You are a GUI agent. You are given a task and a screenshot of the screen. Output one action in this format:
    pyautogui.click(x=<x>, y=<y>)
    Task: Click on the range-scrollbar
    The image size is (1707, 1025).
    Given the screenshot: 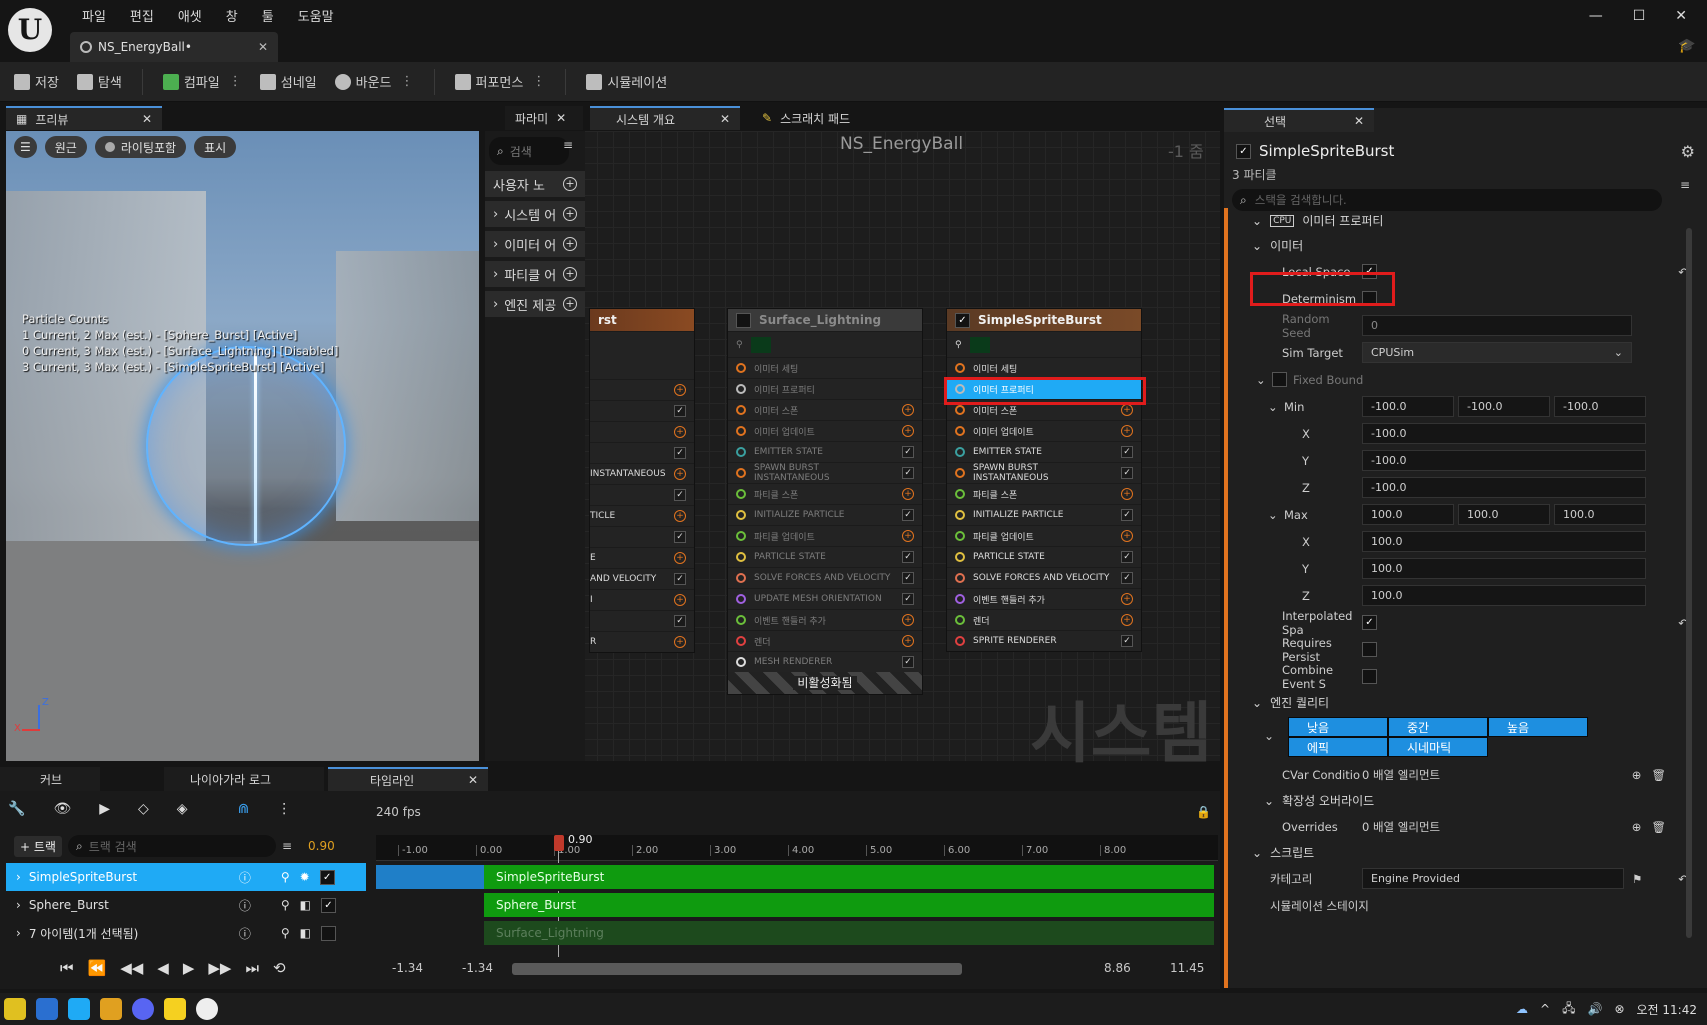 What is the action you would take?
    pyautogui.click(x=737, y=969)
    